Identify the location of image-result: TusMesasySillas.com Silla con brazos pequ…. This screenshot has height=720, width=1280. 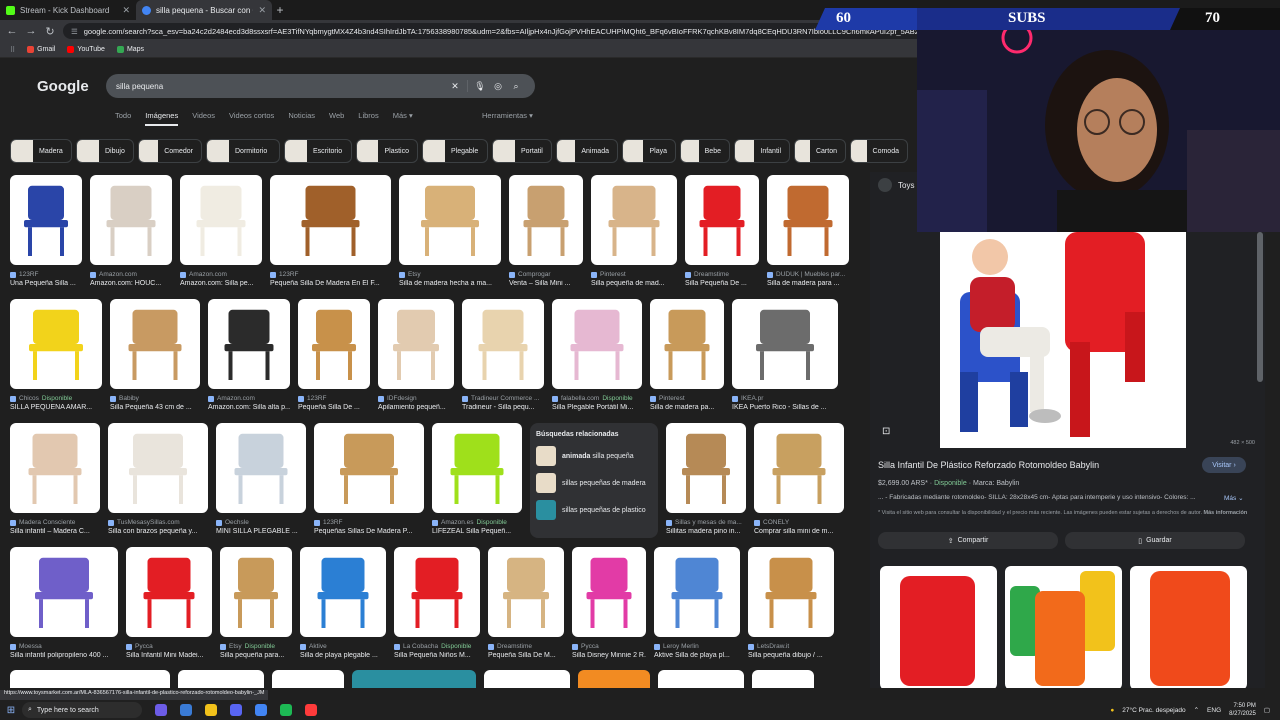
(158, 480).